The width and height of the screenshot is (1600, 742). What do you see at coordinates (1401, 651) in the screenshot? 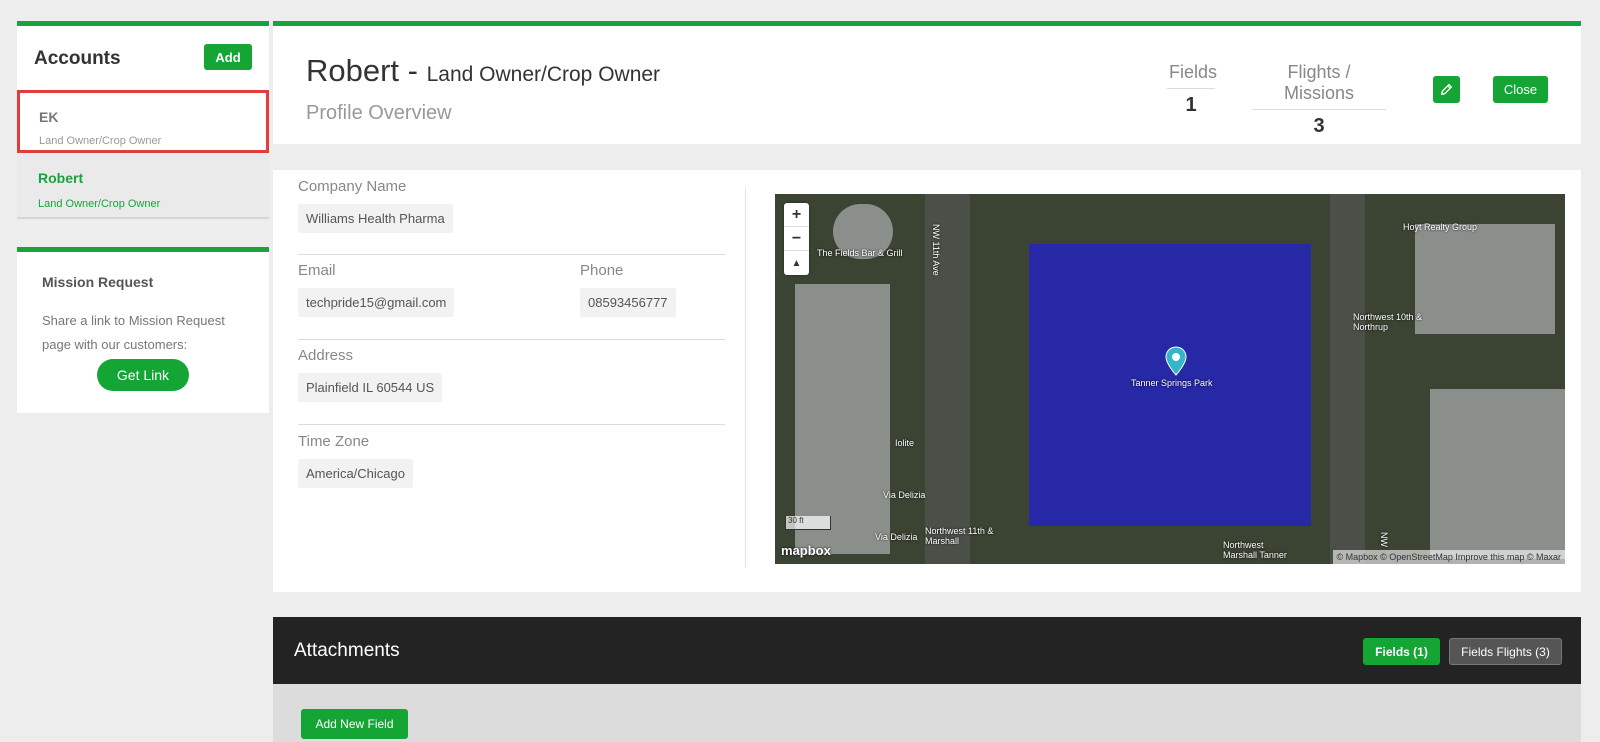
I see `tab-fields: Fields (1)` at bounding box center [1401, 651].